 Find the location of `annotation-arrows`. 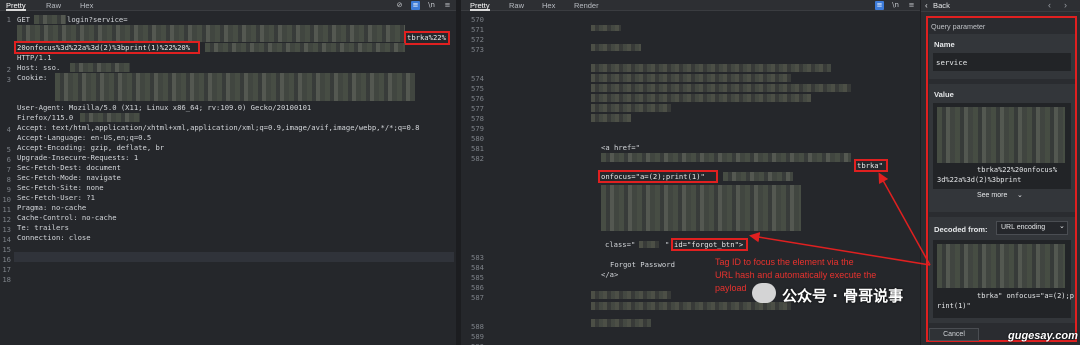

annotation-arrows is located at coordinates (840, 219).